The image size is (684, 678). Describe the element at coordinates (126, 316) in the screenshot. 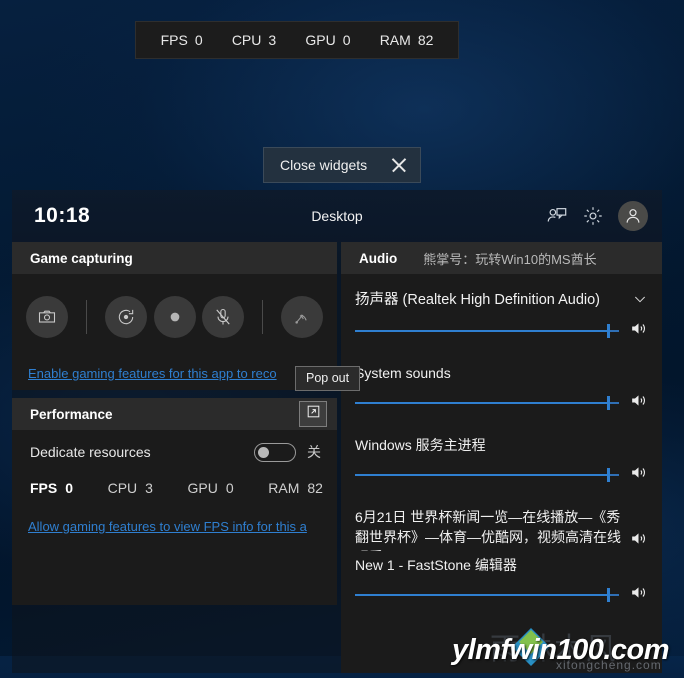

I see `record-last-30s-button` at that location.